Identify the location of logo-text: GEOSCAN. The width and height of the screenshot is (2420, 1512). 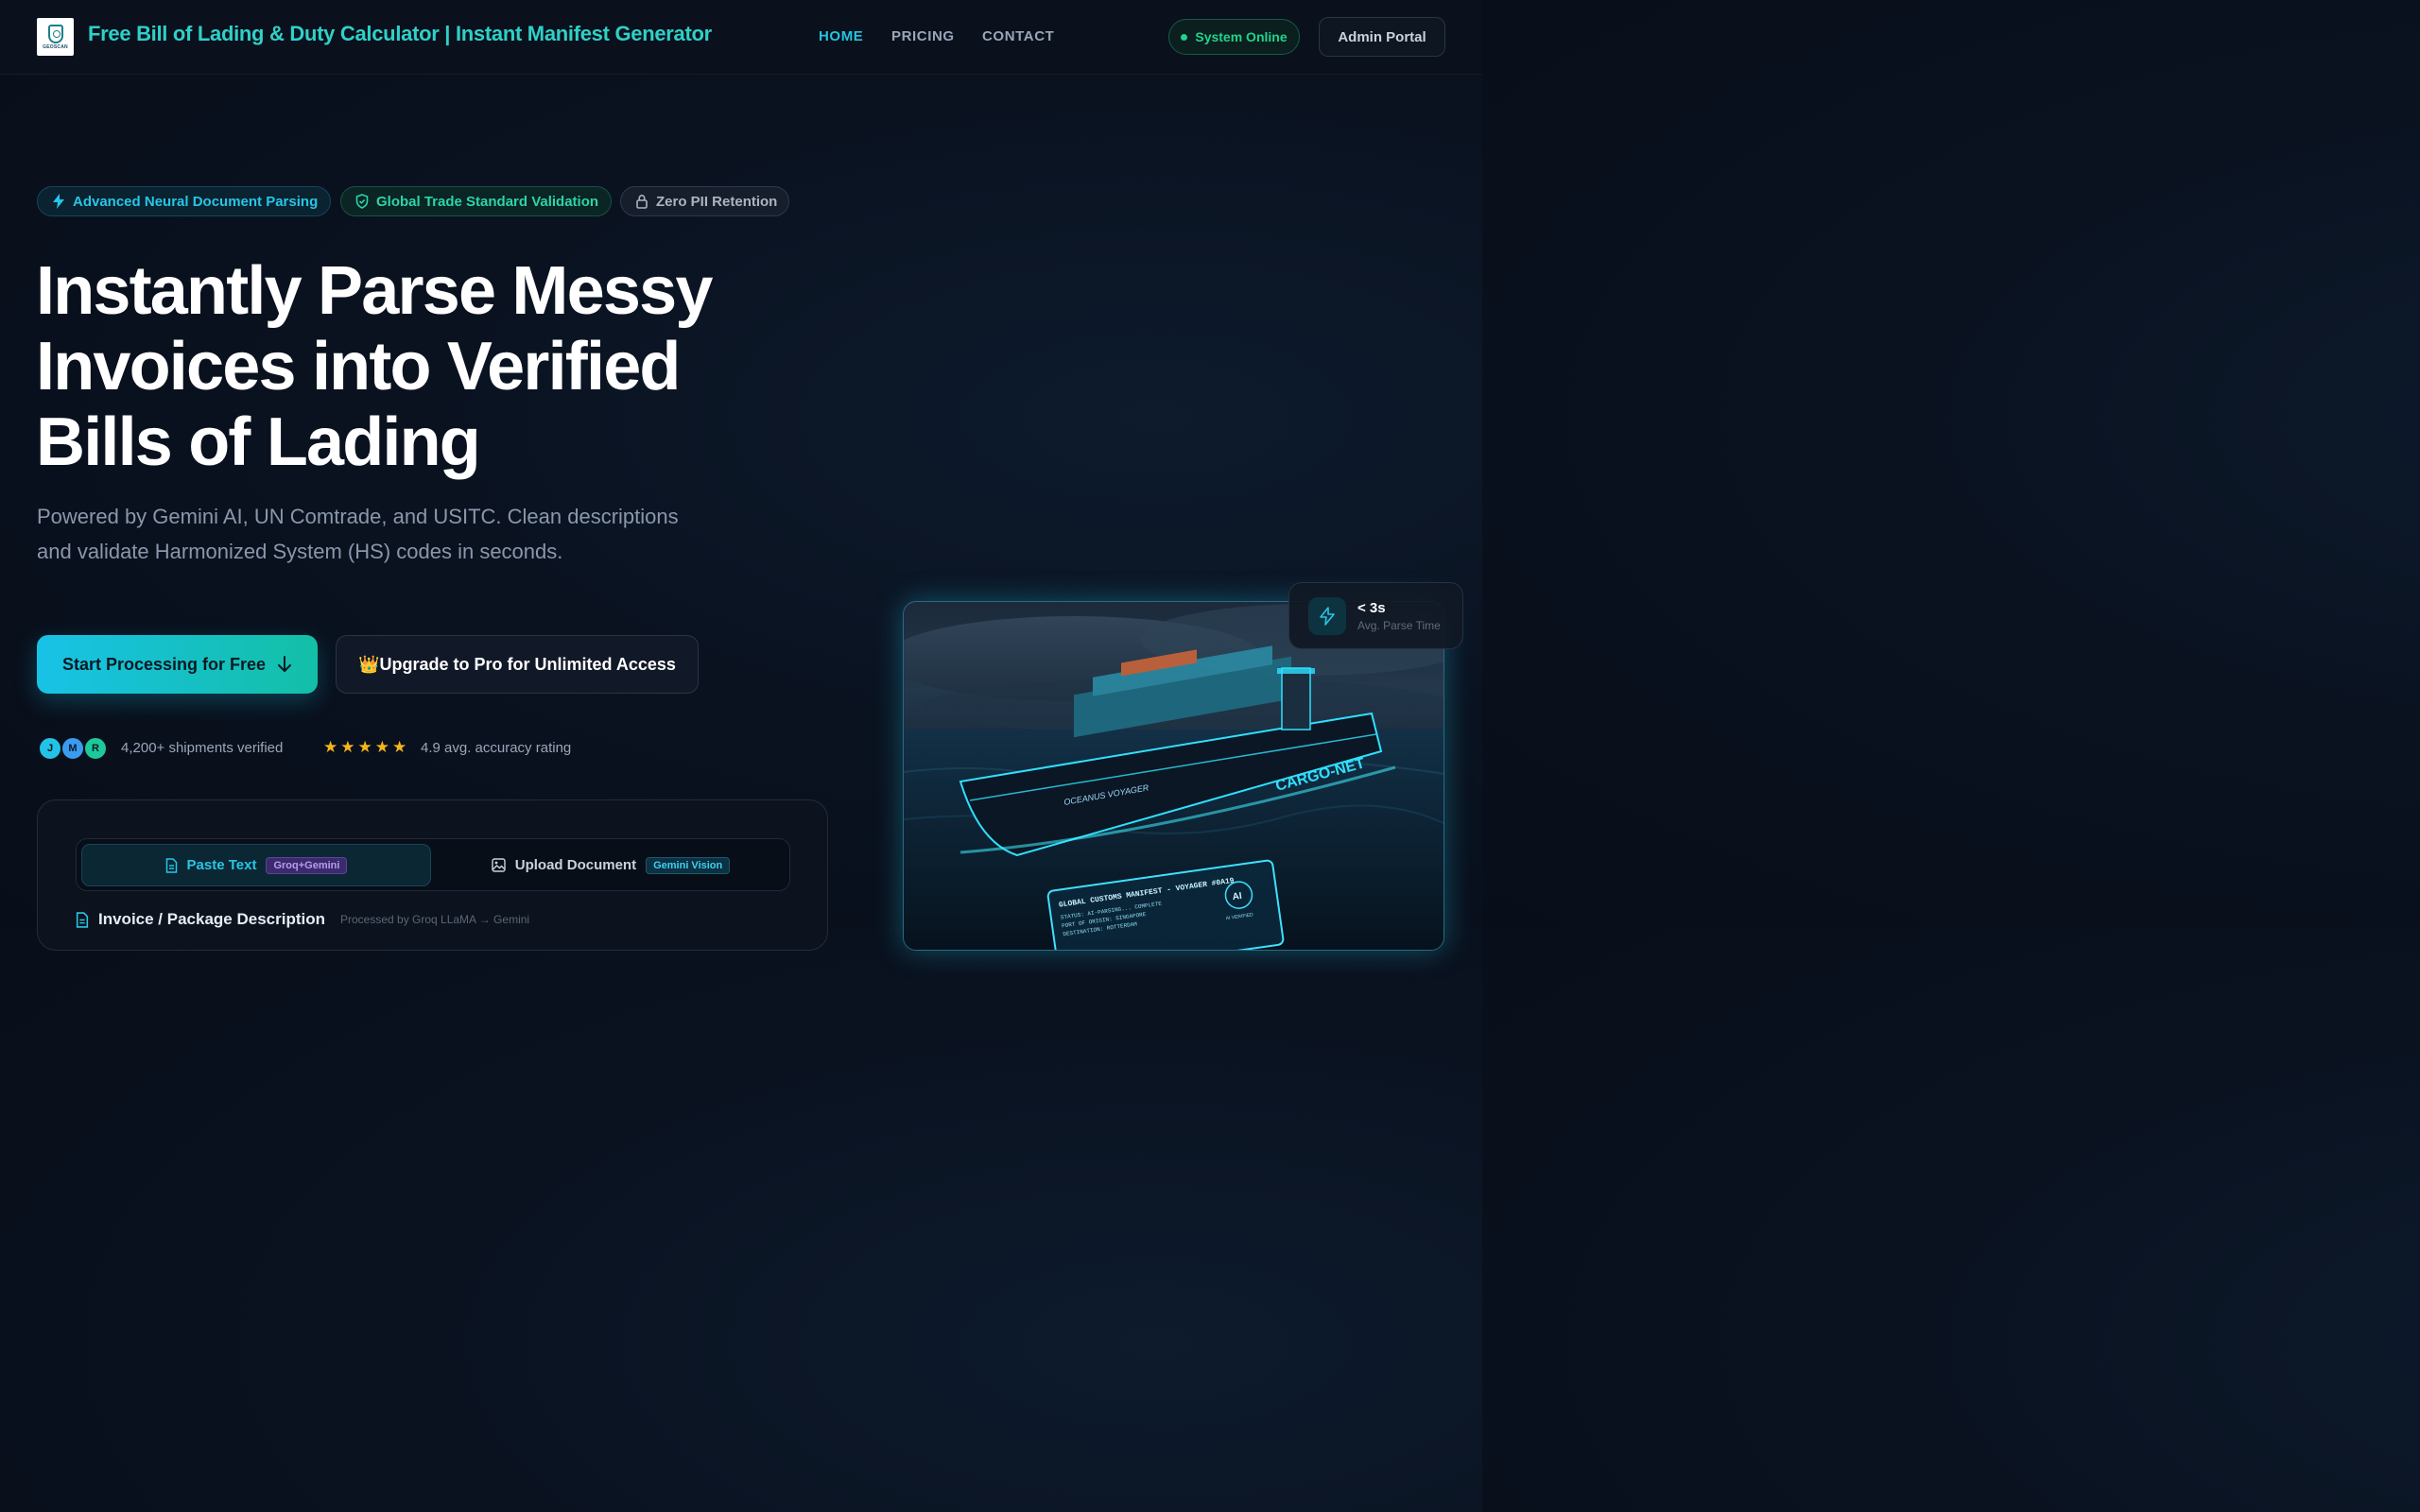
(55, 46).